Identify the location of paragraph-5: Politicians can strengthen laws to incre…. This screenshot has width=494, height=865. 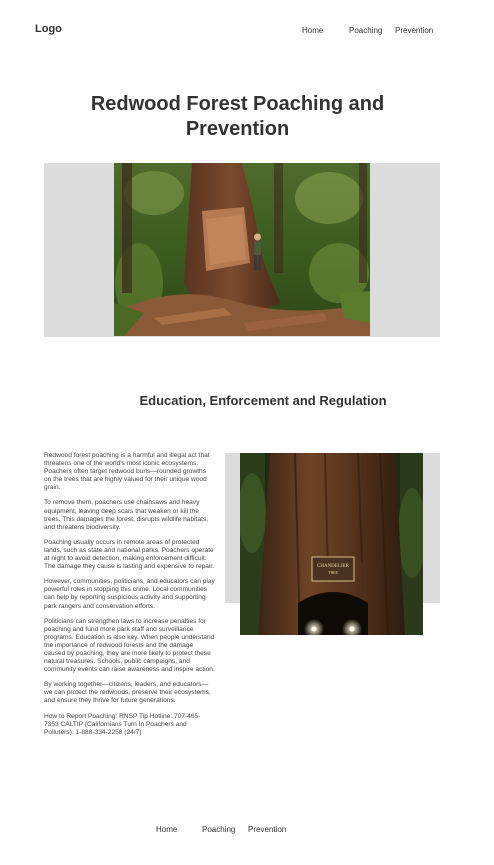
(129, 645).